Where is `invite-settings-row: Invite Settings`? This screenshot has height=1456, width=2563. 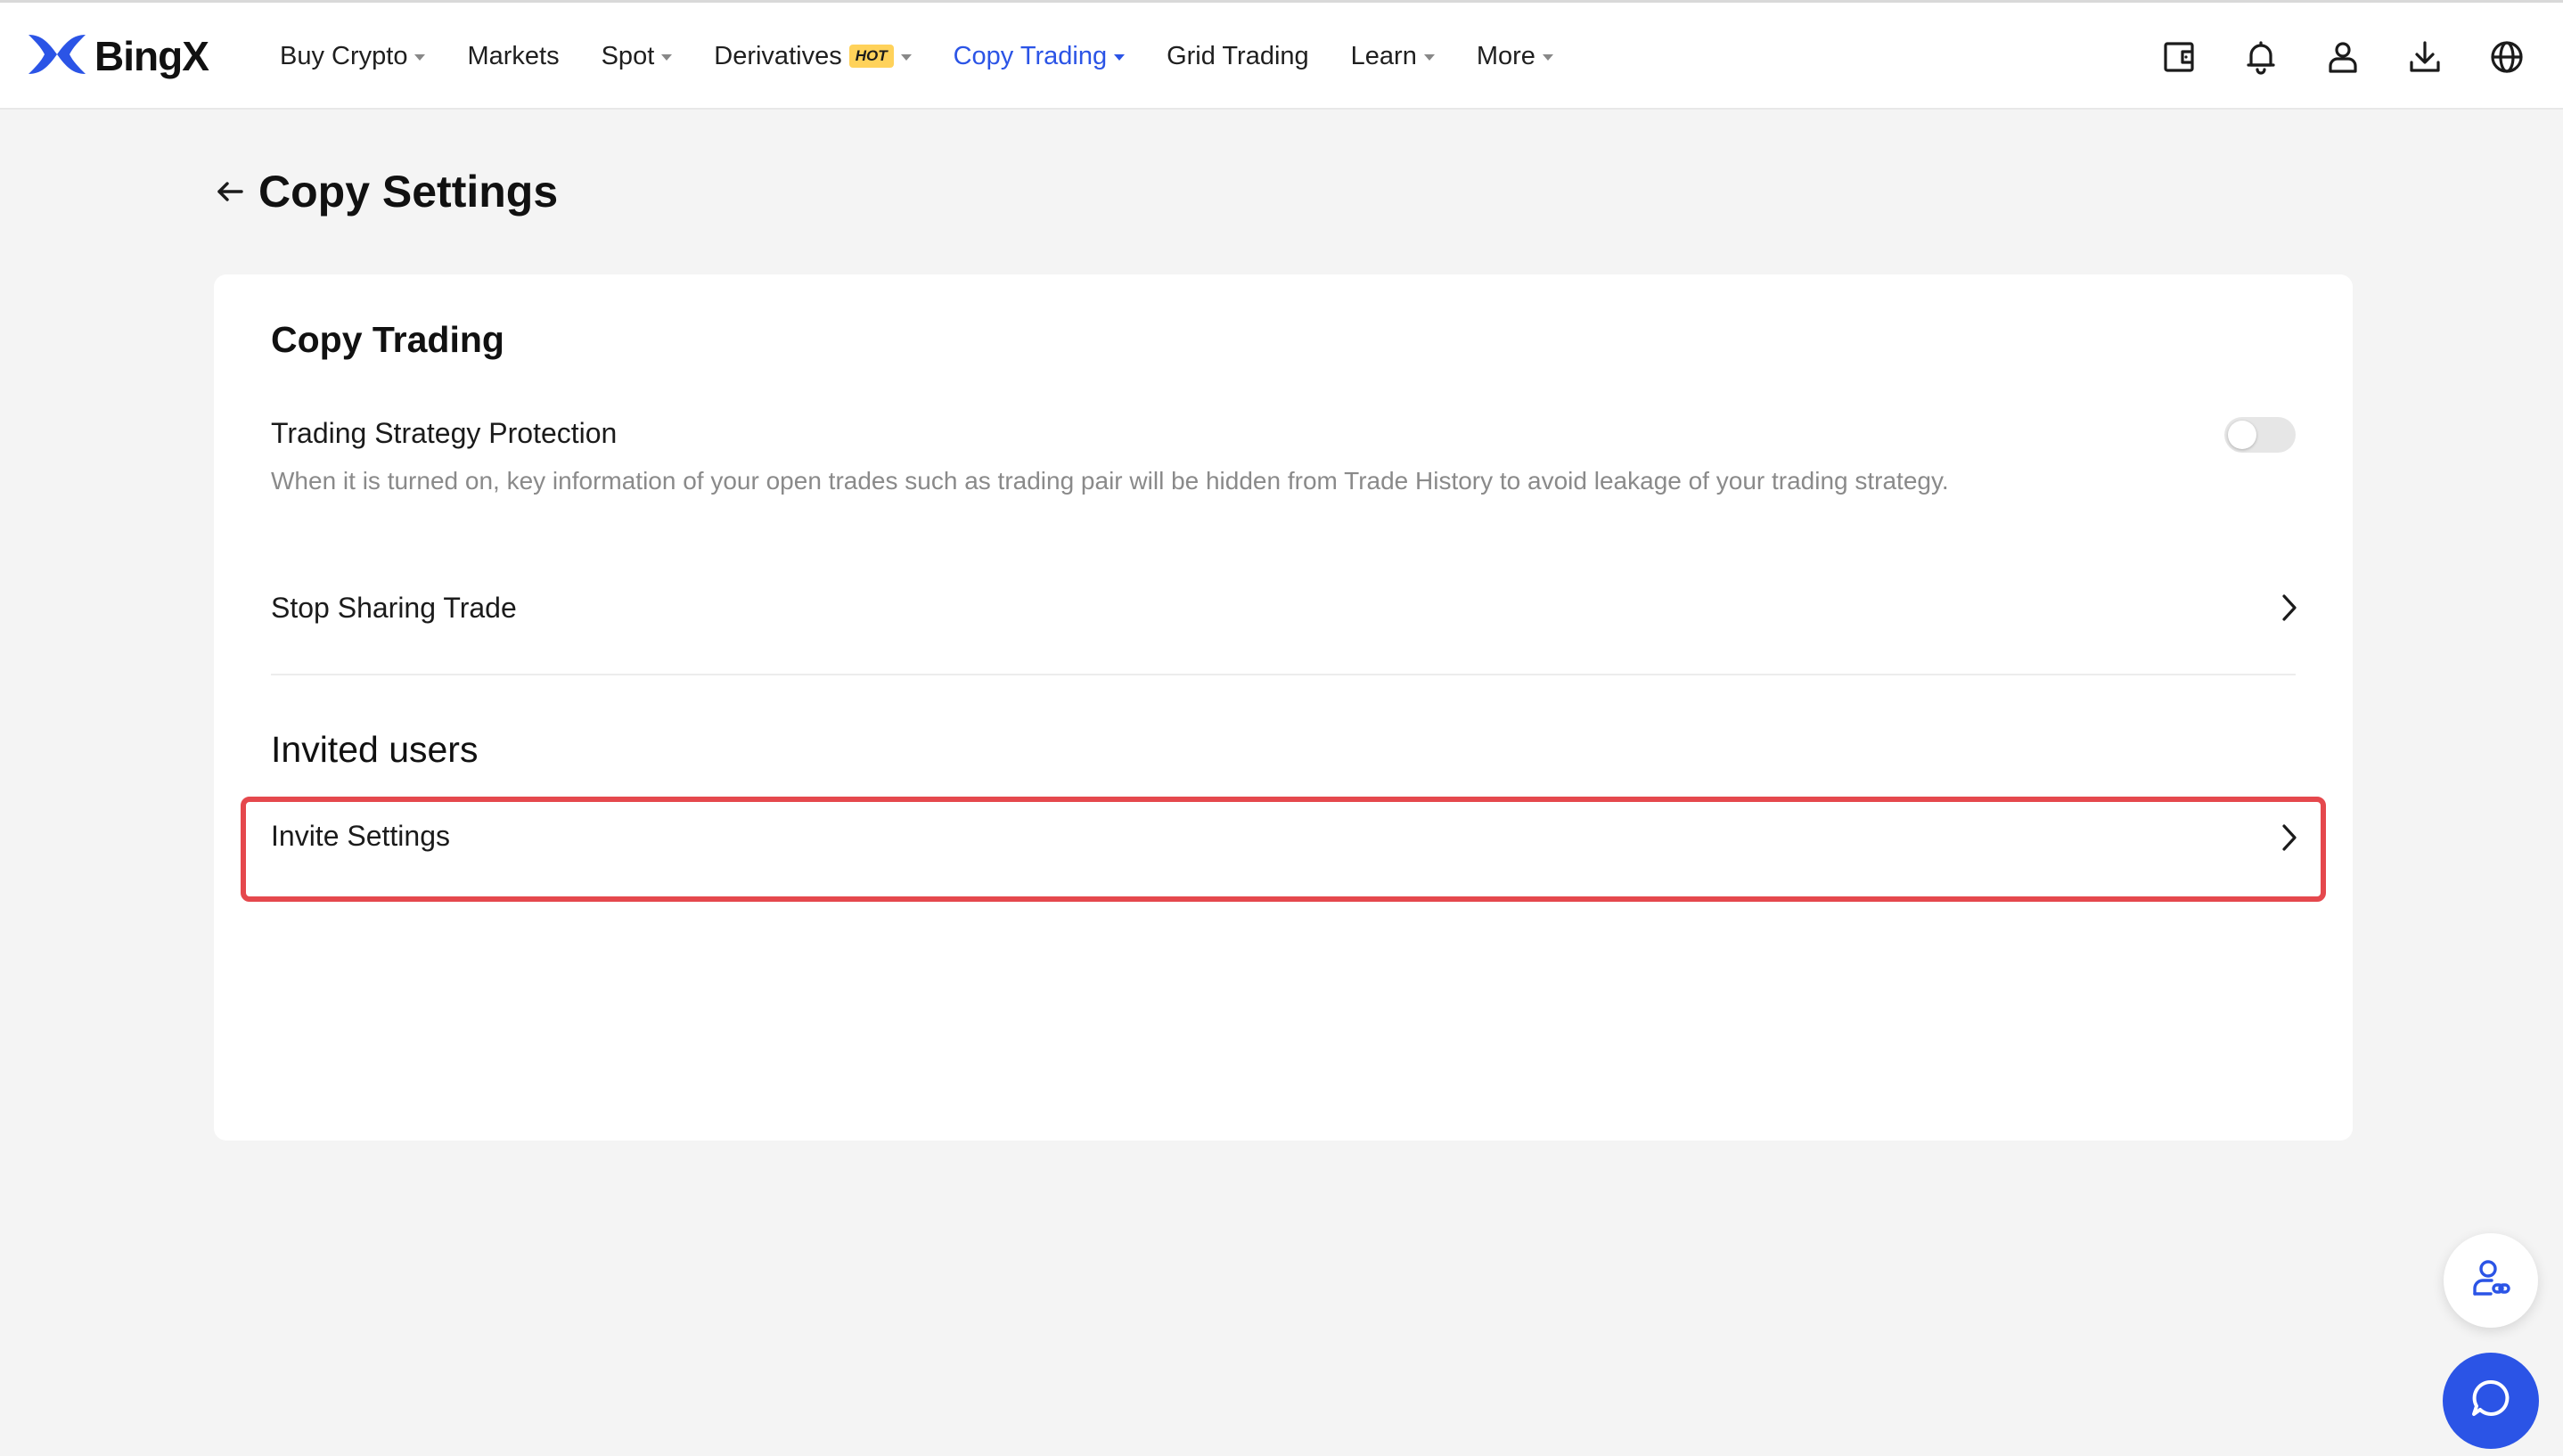 invite-settings-row: Invite Settings is located at coordinates (360, 837).